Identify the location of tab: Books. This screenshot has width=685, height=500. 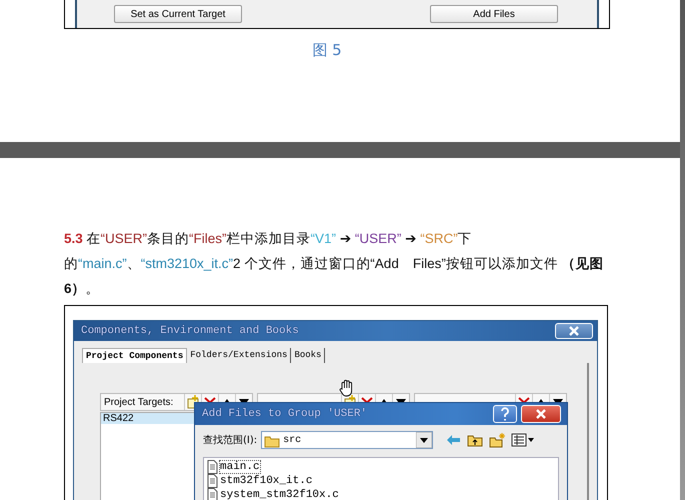
(308, 355).